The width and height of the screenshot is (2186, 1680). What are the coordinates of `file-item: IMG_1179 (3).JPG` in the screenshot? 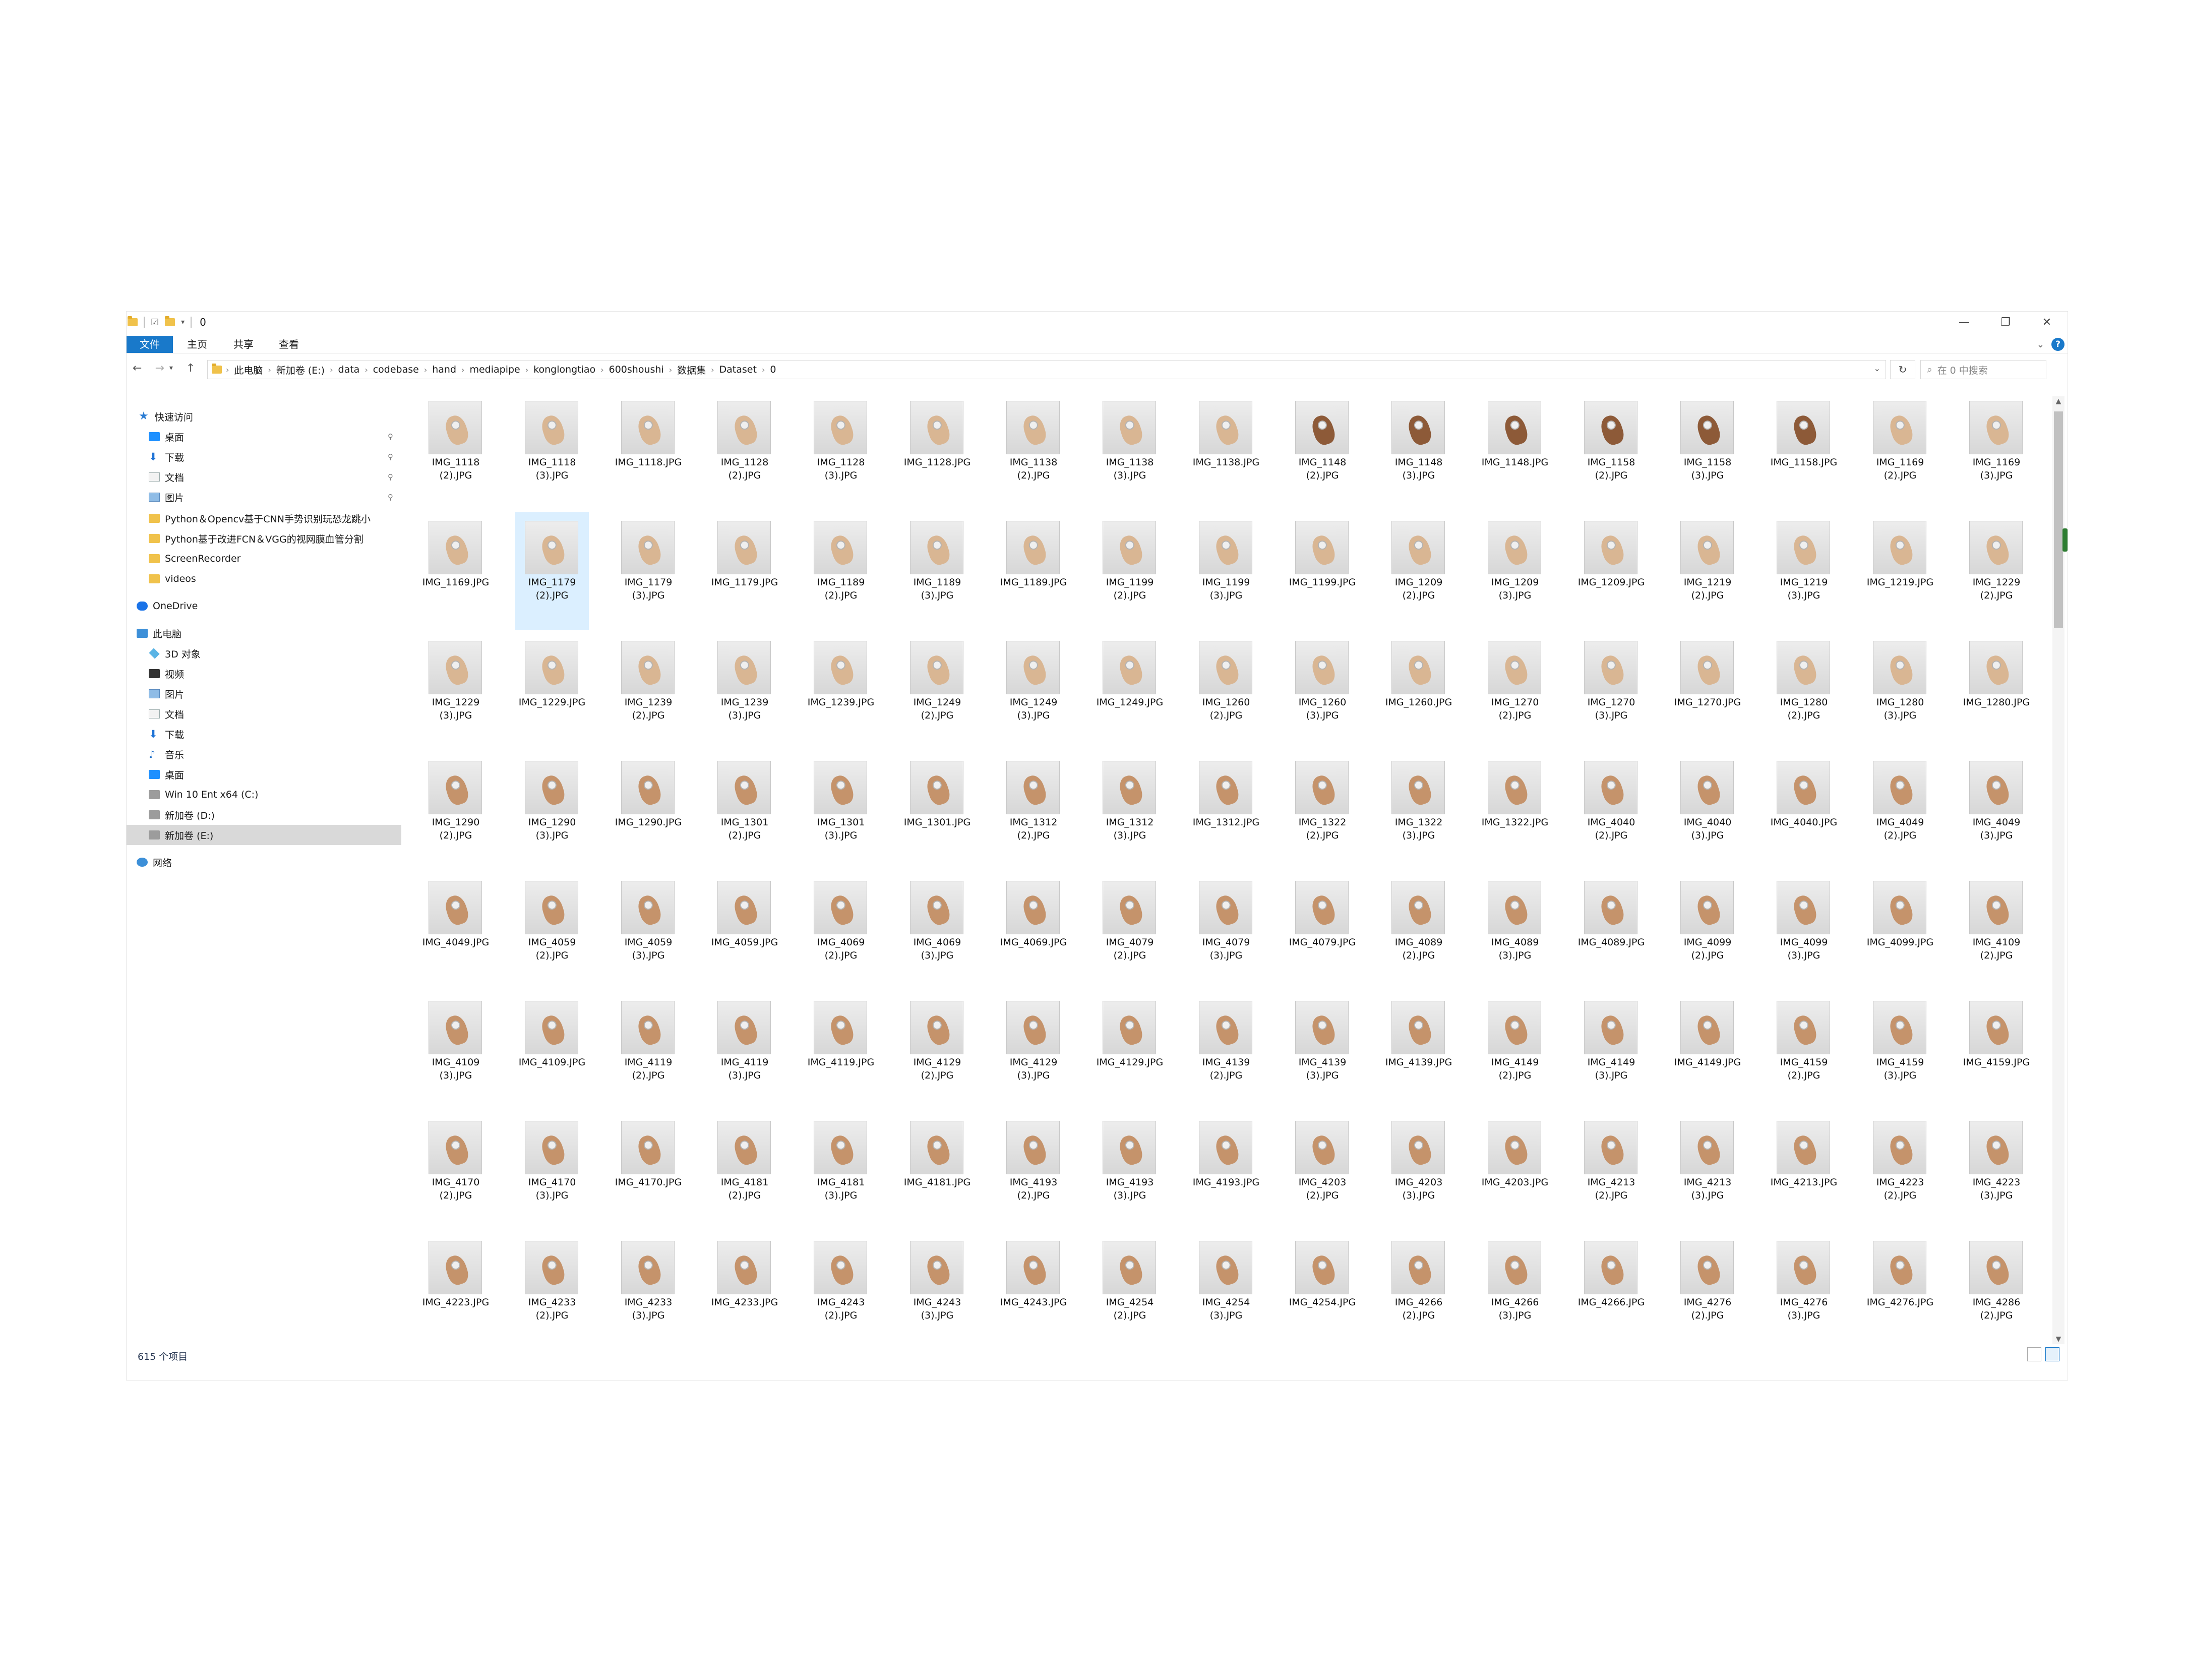 It's located at (649, 571).